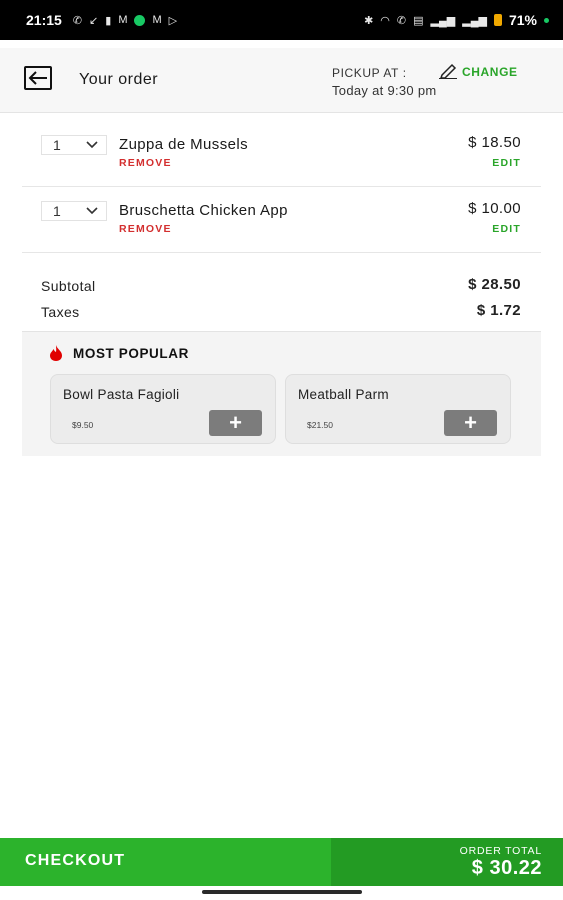  What do you see at coordinates (506, 868) in the screenshot?
I see `order-total-value: $ 30.22` at bounding box center [506, 868].